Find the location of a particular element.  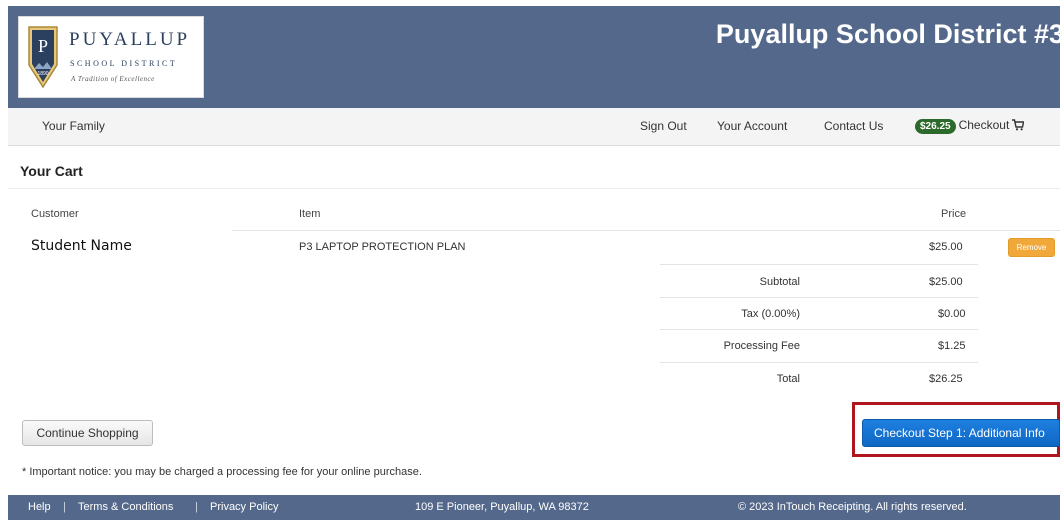

footer-help-link: Help is located at coordinates (39, 507).